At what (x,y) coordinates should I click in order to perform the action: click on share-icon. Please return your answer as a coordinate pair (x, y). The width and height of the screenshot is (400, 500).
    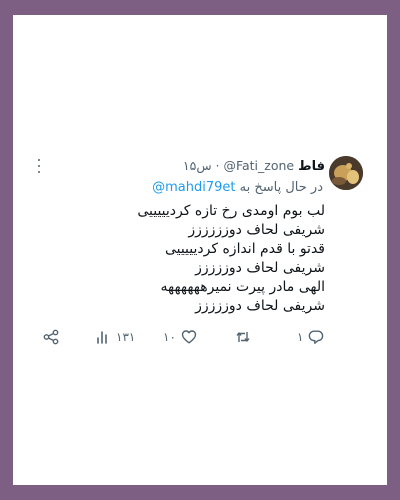
    Looking at the image, I should click on (51, 337).